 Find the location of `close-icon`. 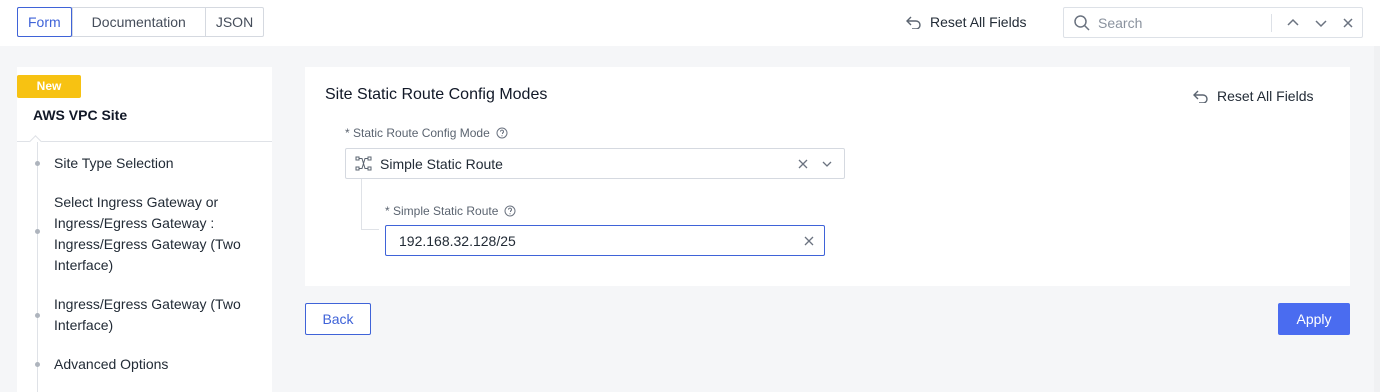

close-icon is located at coordinates (1348, 23).